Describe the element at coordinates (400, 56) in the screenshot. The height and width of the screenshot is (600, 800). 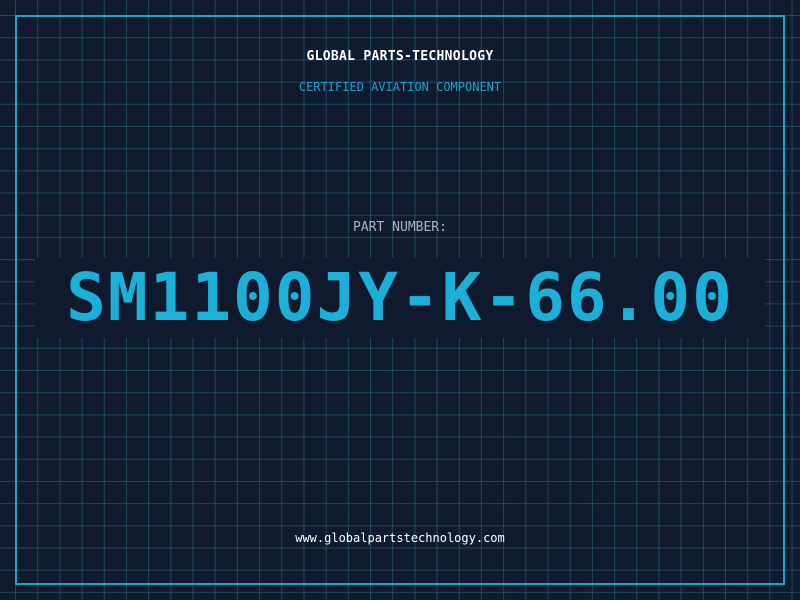
I see `company-name: GLOBAL PARTS-TECHNOLOGY` at that location.